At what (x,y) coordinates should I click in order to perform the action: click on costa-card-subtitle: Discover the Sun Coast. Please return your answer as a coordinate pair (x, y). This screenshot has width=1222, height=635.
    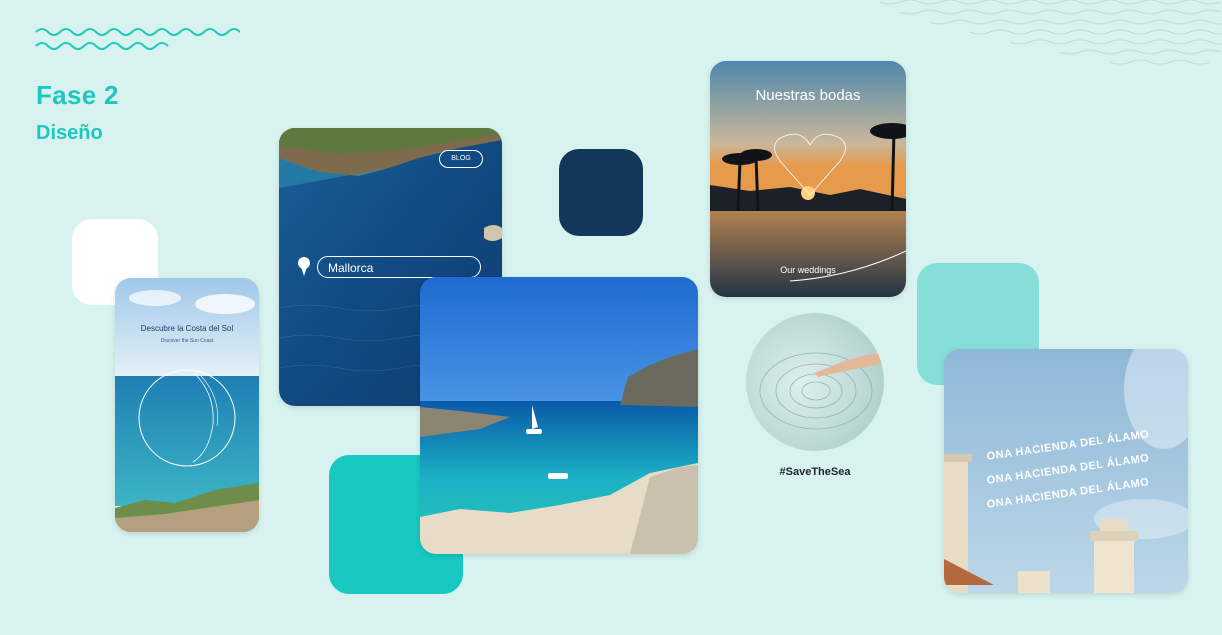
    Looking at the image, I should click on (187, 341).